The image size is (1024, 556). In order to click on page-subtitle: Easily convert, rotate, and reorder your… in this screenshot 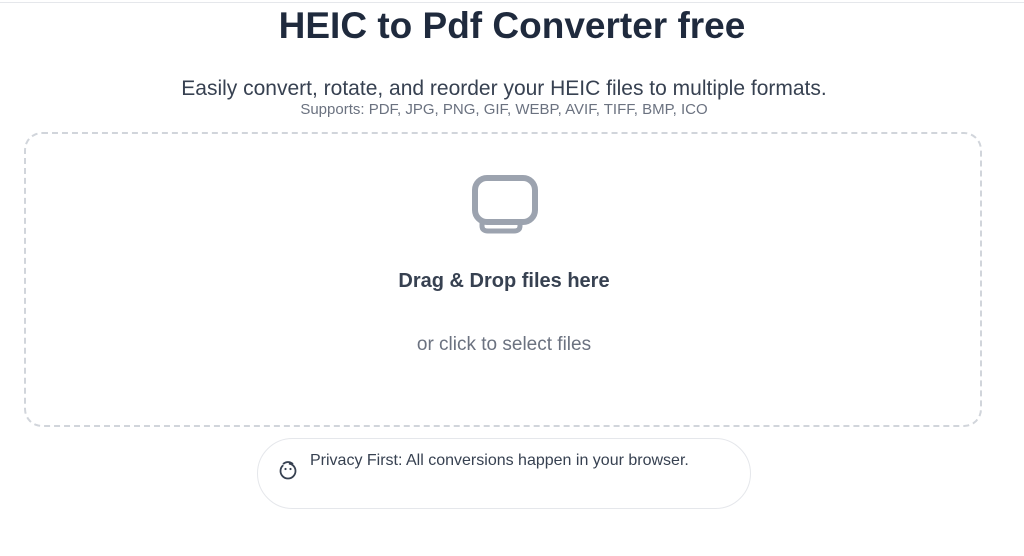, I will do `click(504, 88)`.